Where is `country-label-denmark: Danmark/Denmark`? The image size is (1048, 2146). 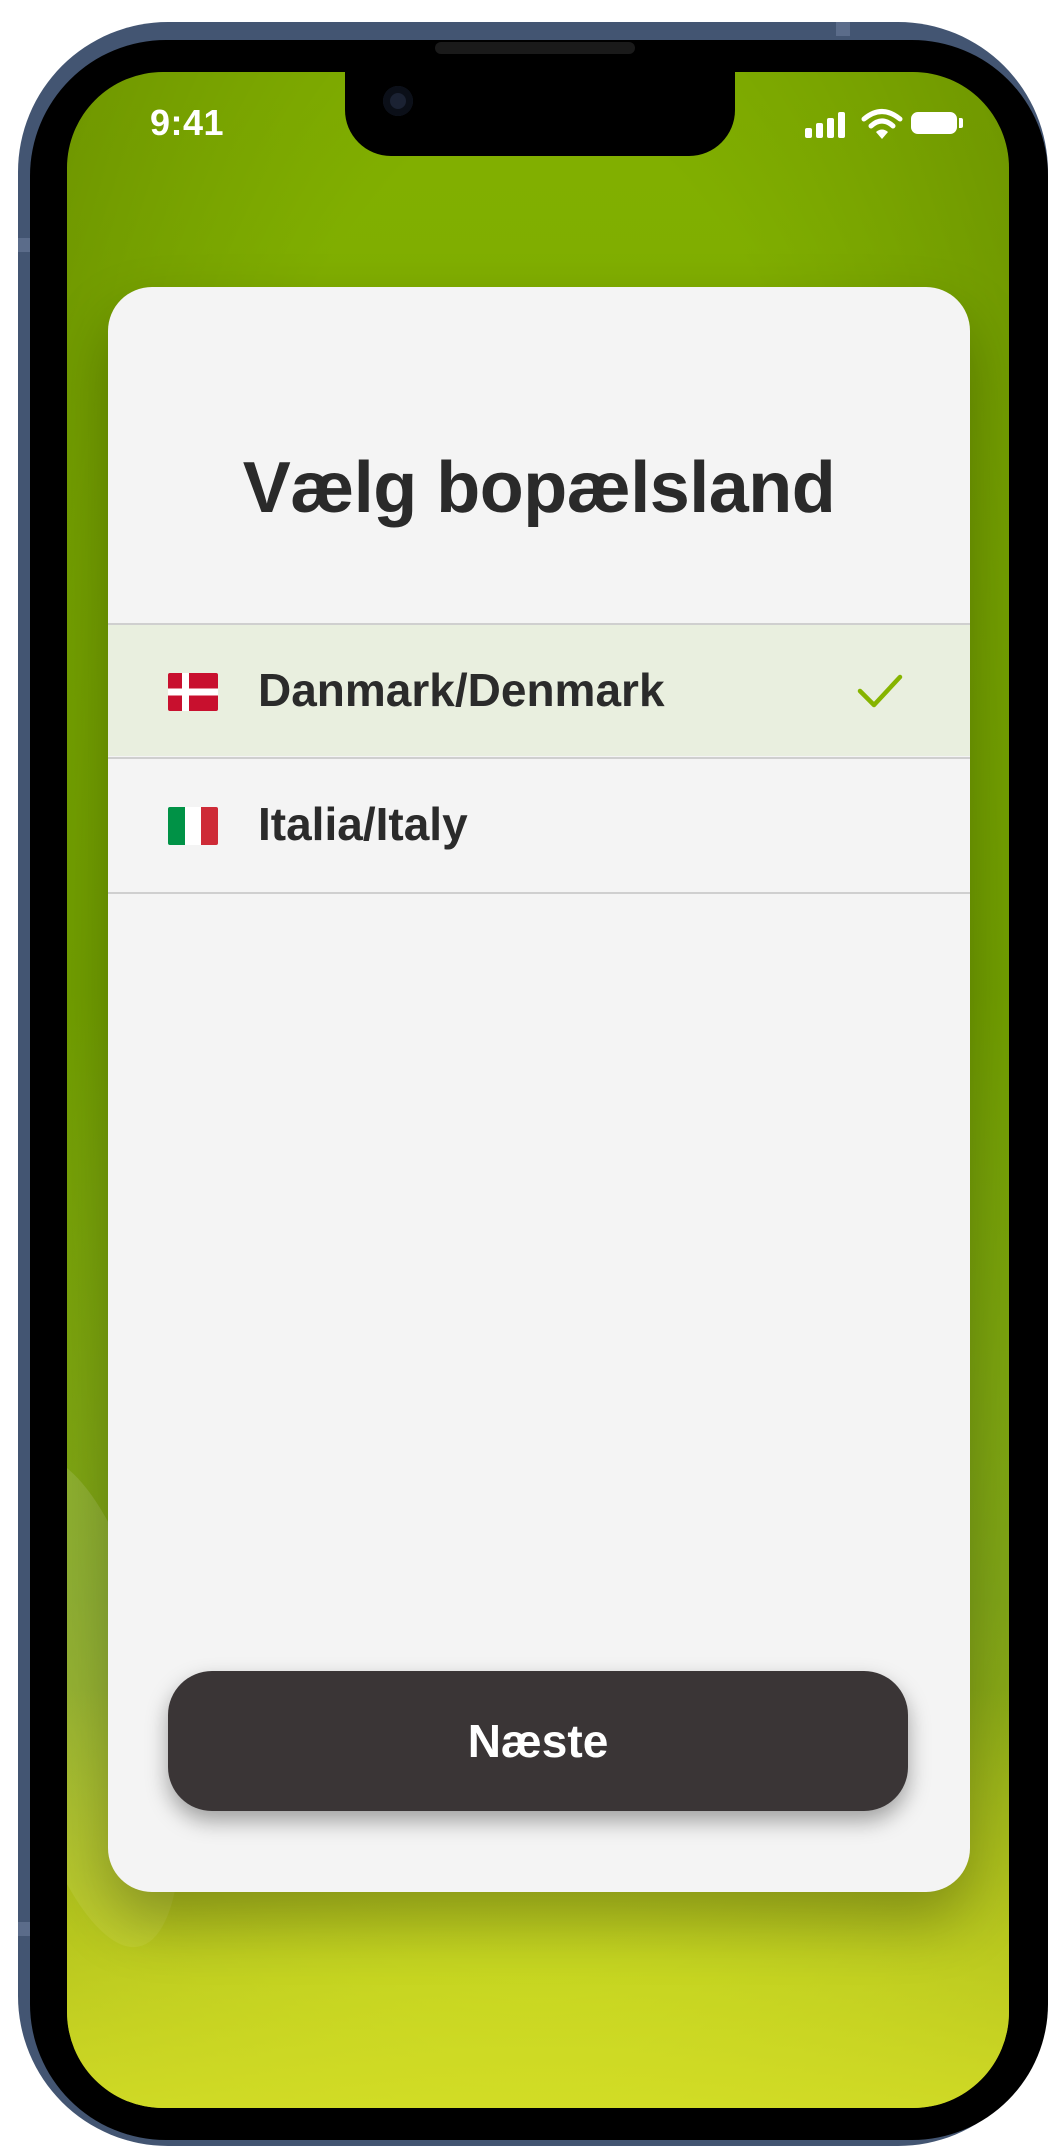 country-label-denmark: Danmark/Denmark is located at coordinates (461, 690).